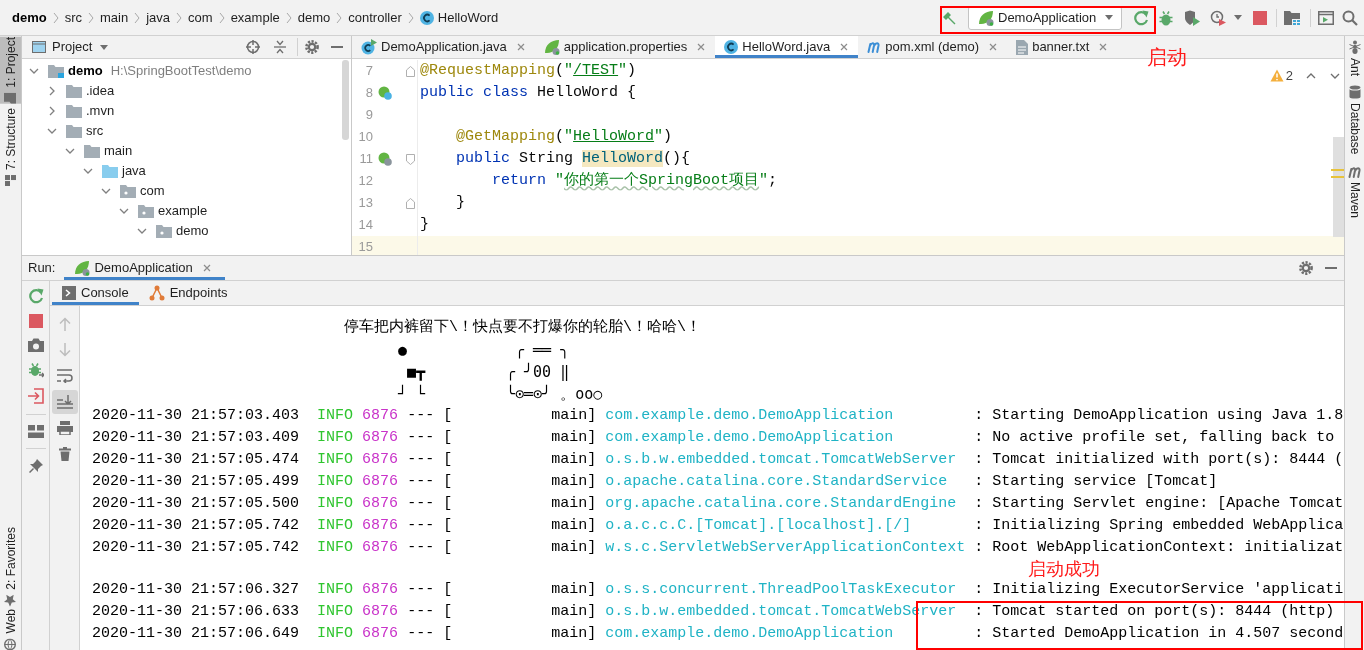  Describe the element at coordinates (949, 17) in the screenshot. I see `hammer-icon` at that location.